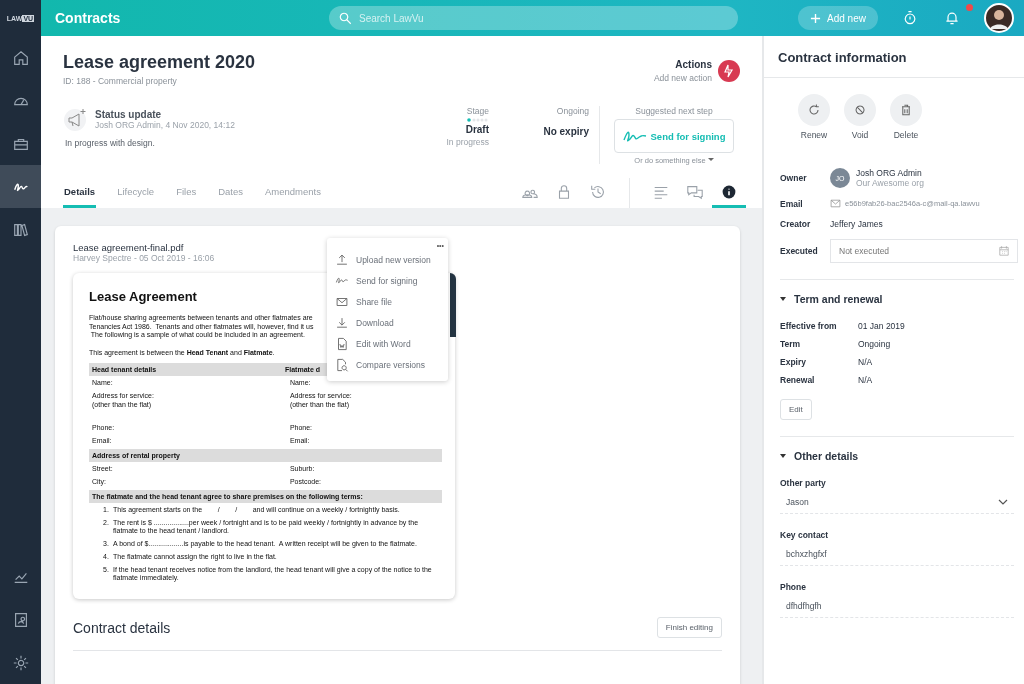 The width and height of the screenshot is (1024, 684). I want to click on compare-file-icon, so click(342, 364).